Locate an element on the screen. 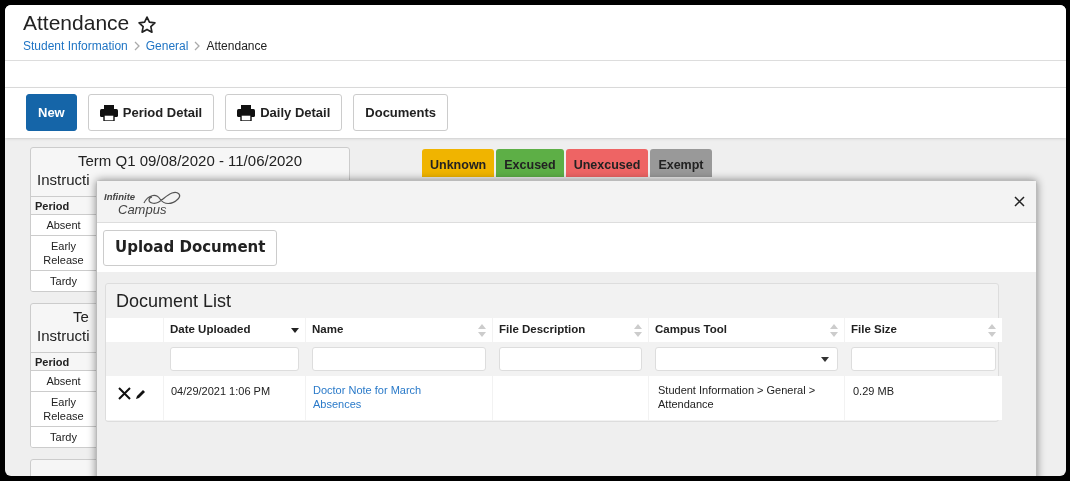 Image resolution: width=1070 pixels, height=481 pixels. blank-column-header is located at coordinates (134, 330).